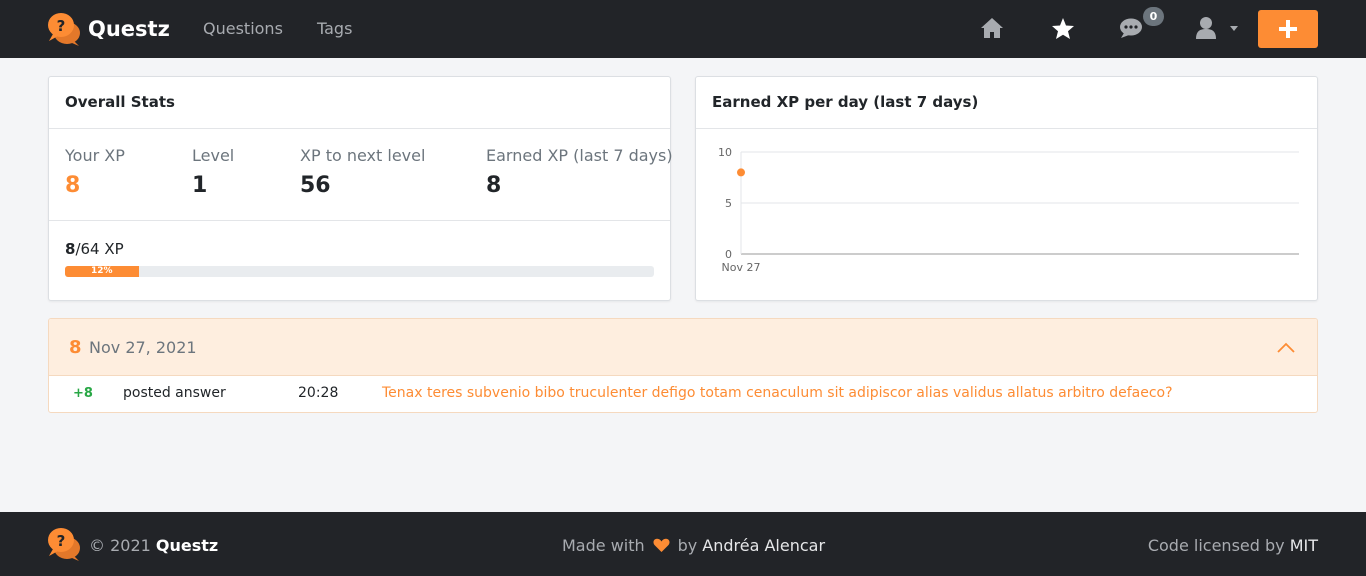 The height and width of the screenshot is (576, 1366). Describe the element at coordinates (318, 393) in the screenshot. I see `activity-row-time: 20:28` at that location.